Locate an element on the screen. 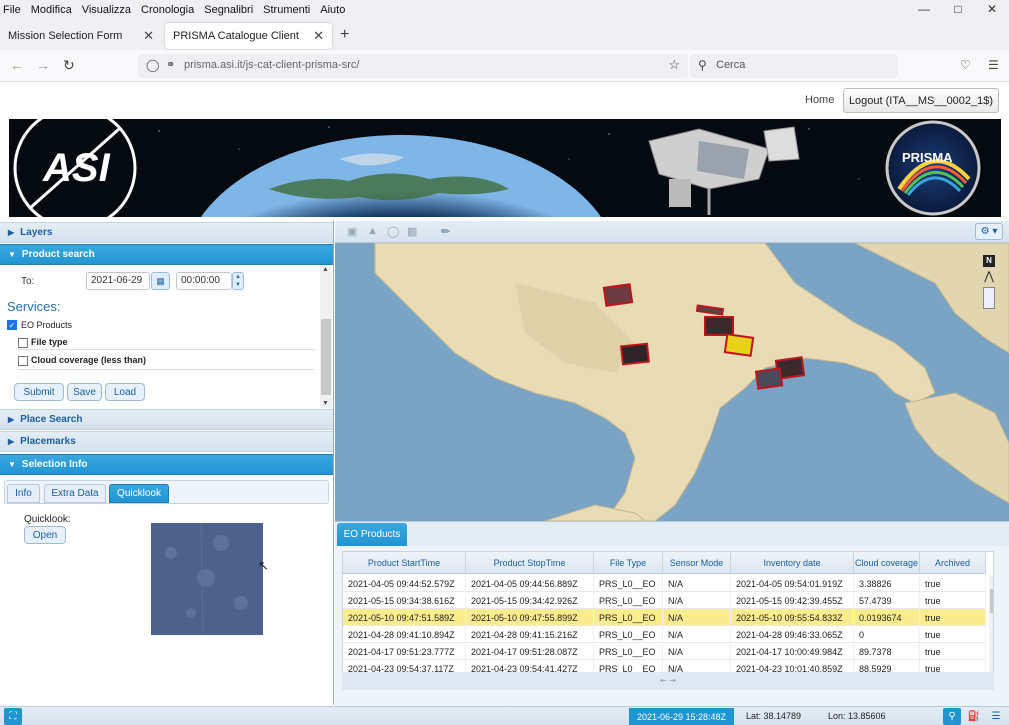  section-layers-header: ▶ Layers is located at coordinates (166, 232).